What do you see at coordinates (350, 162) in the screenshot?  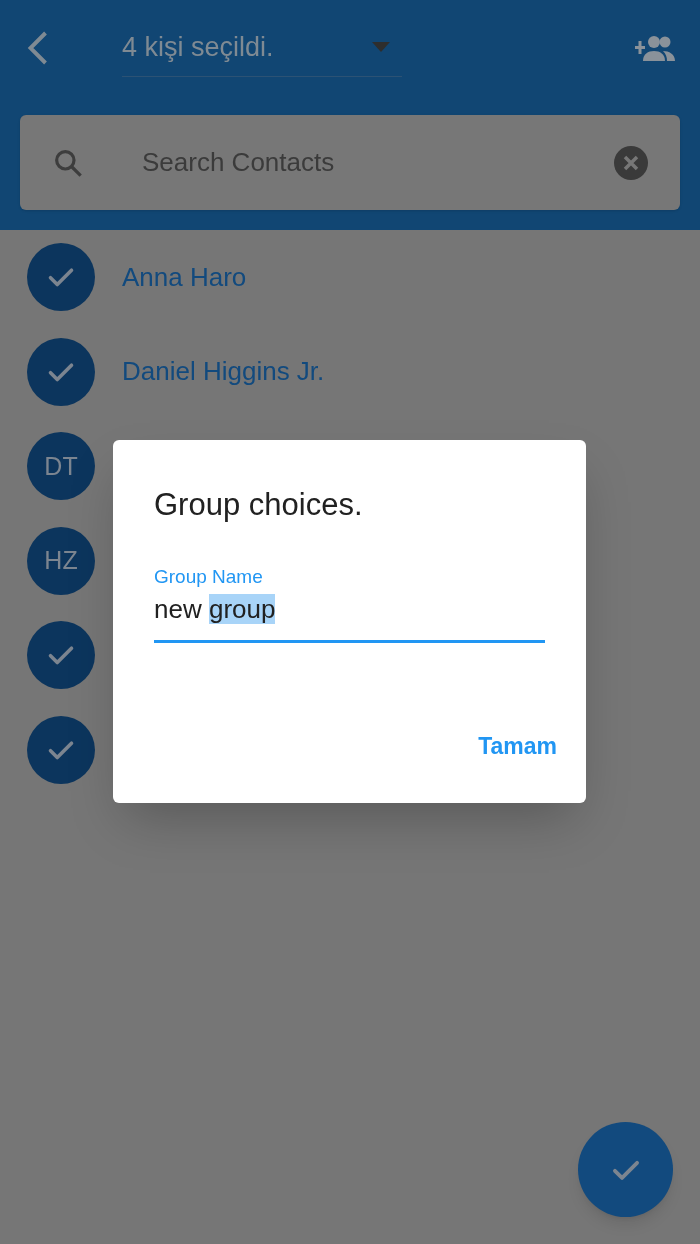 I see `search-field: Search Contacts` at bounding box center [350, 162].